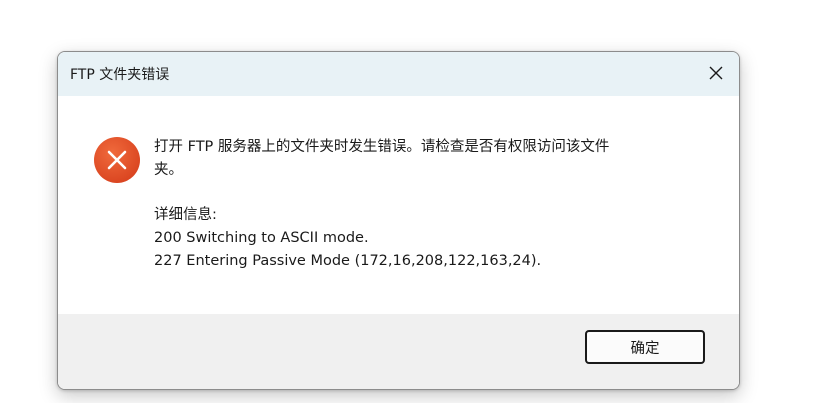 This screenshot has width=835, height=403. I want to click on ok-button: 确定, so click(645, 347).